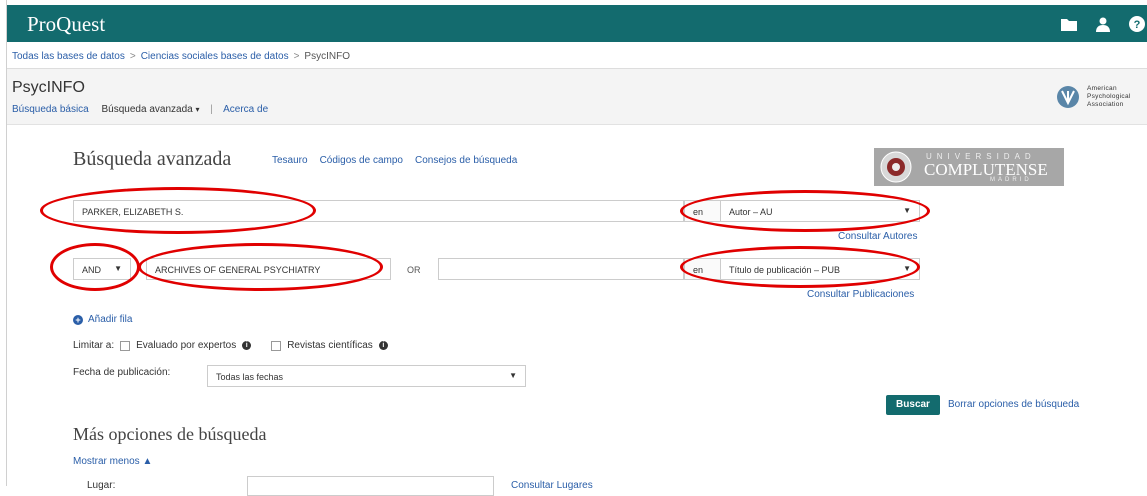 This screenshot has width=1147, height=496. What do you see at coordinates (1068, 97) in the screenshot?
I see `apa-emblem-icon` at bounding box center [1068, 97].